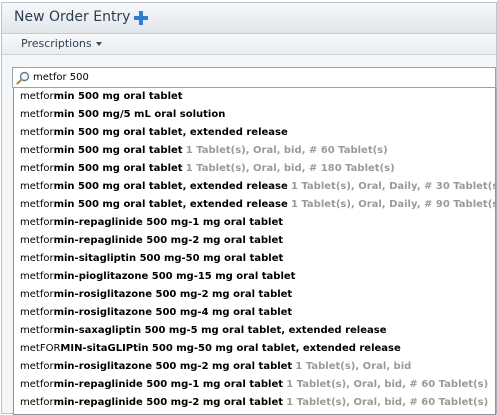  I want to click on suggestion-sig-text: 1 Tablet(s), Oral, Daily, # 30 Tablet(s), so click(392, 186).